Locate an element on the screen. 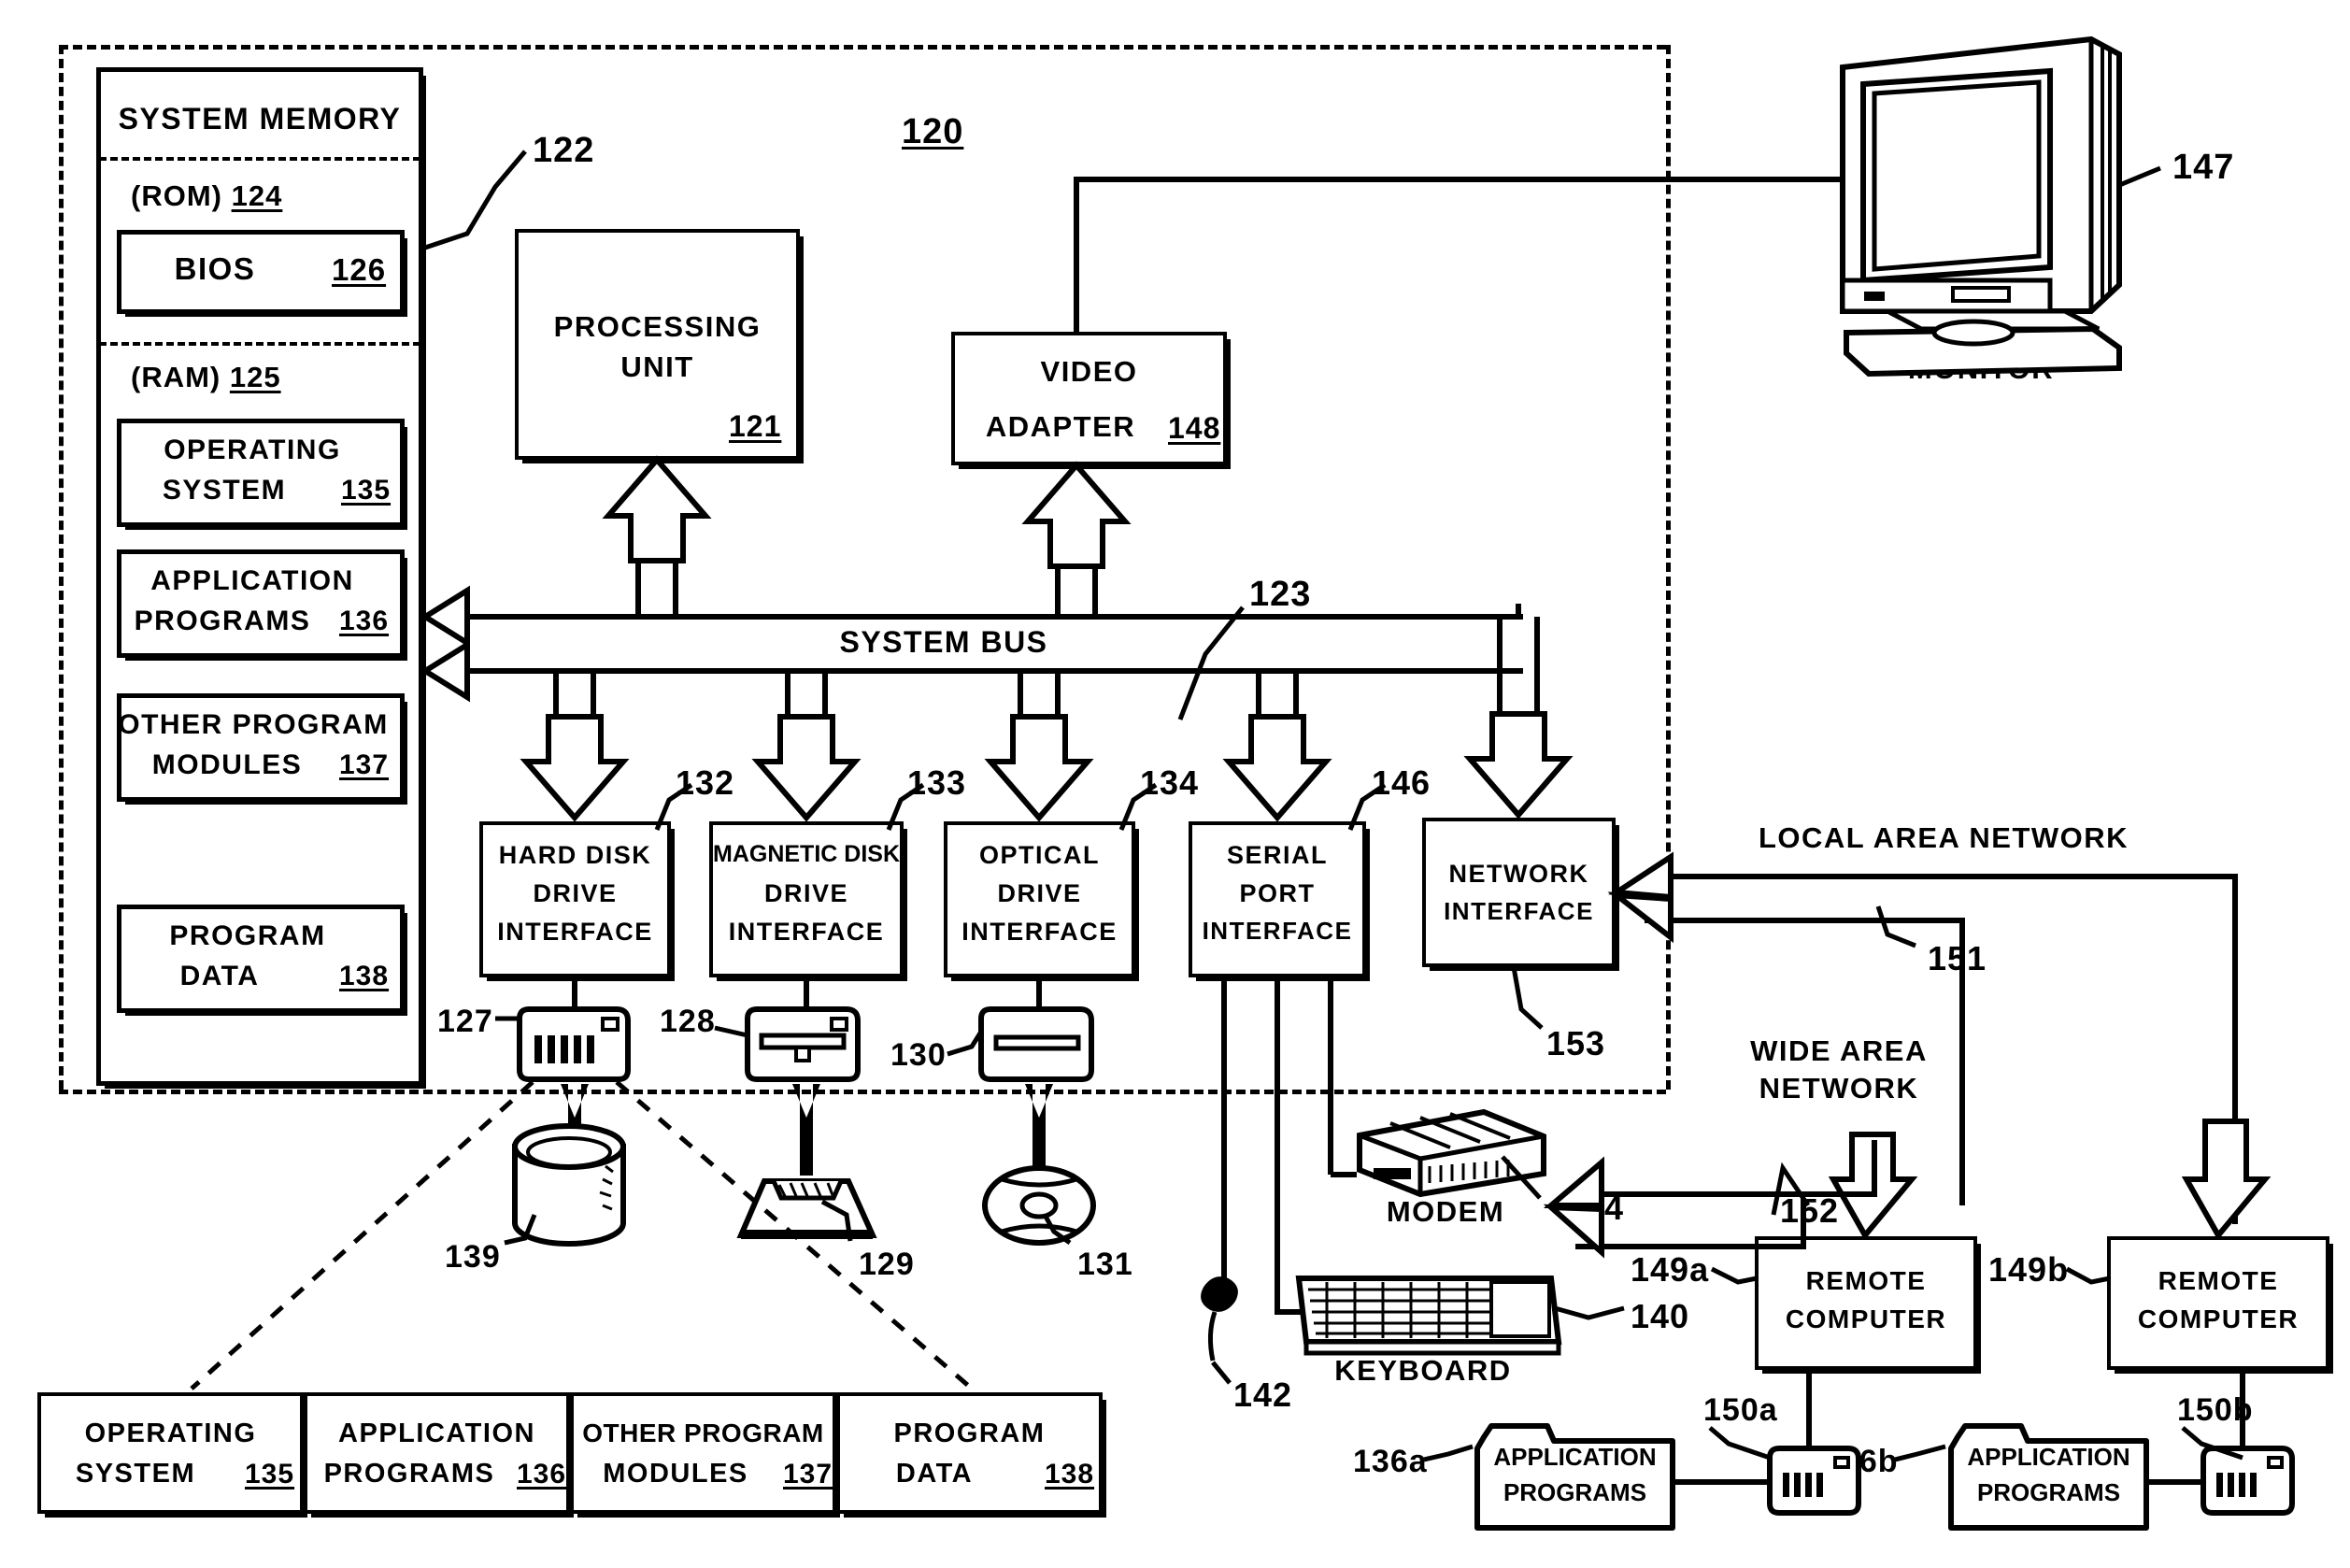  ref-127: 127 is located at coordinates (465, 1022).